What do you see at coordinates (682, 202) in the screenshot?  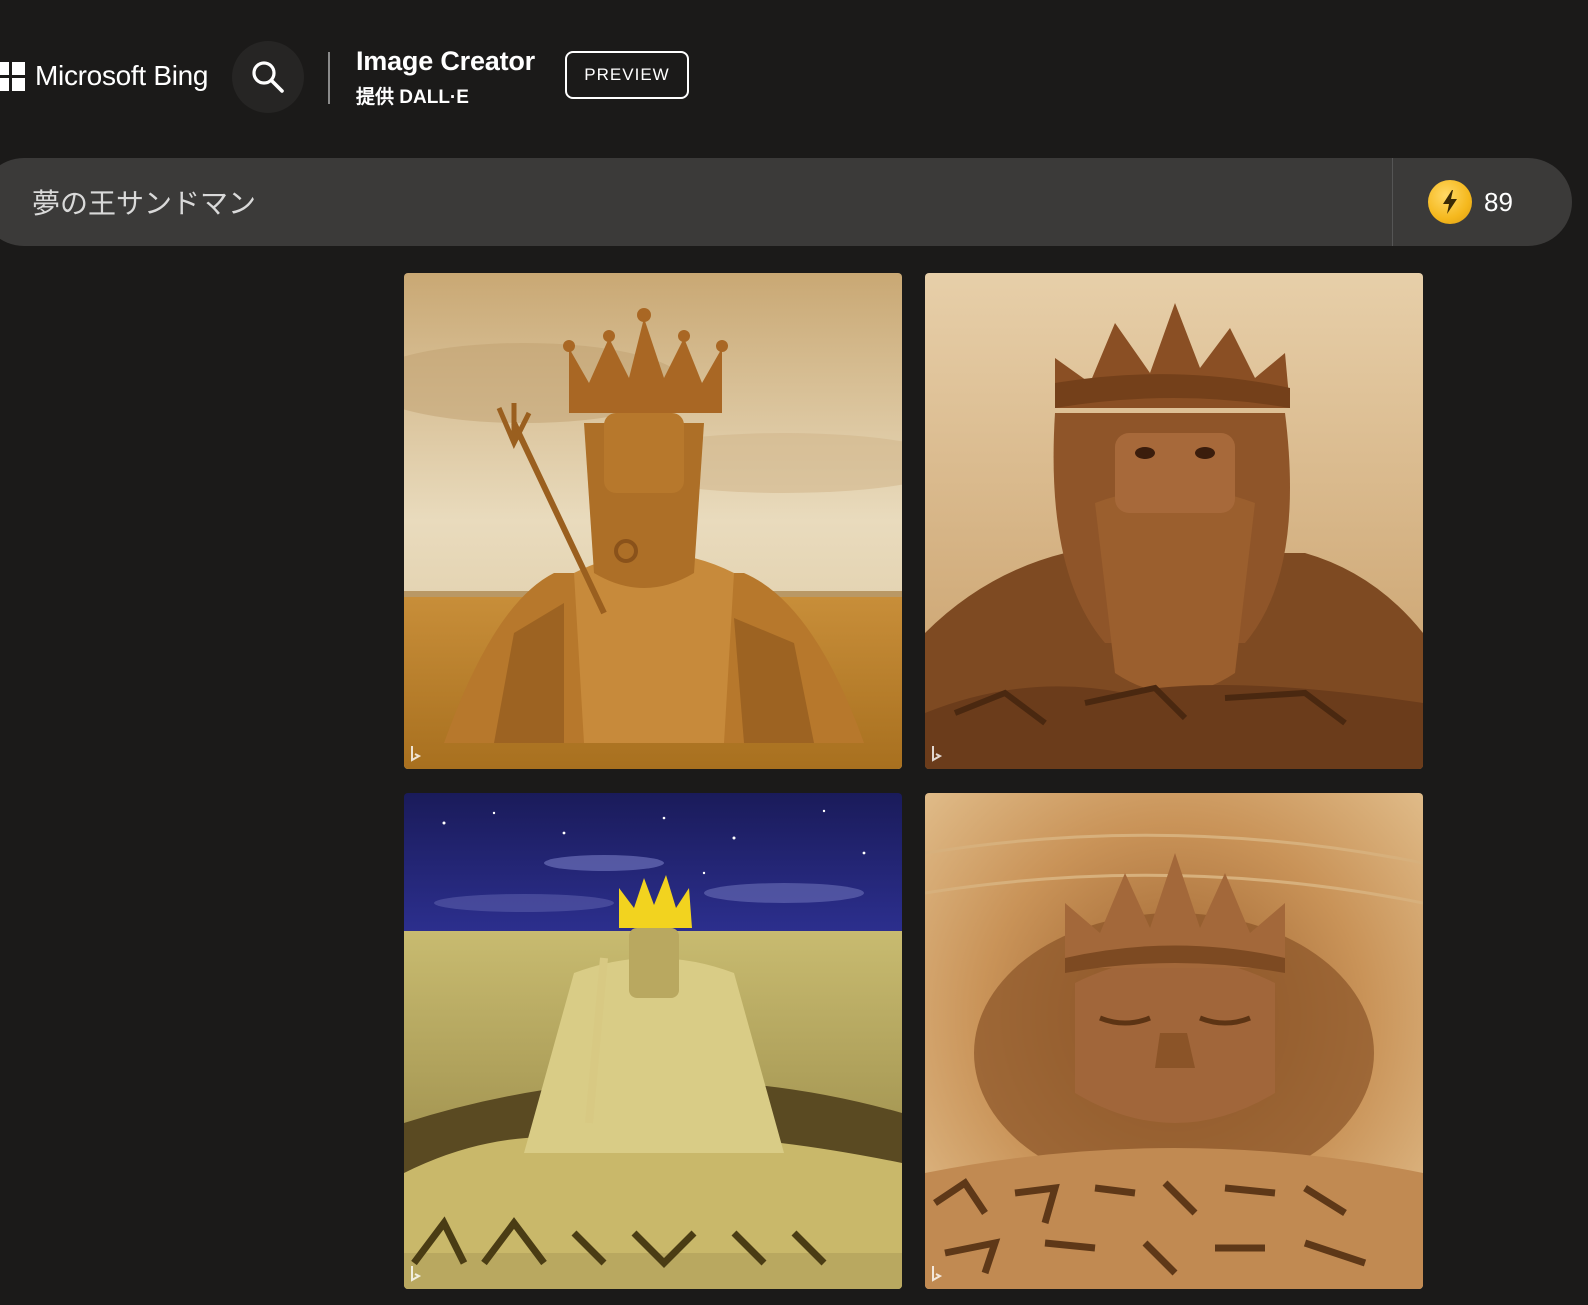 I see `prompt-input` at bounding box center [682, 202].